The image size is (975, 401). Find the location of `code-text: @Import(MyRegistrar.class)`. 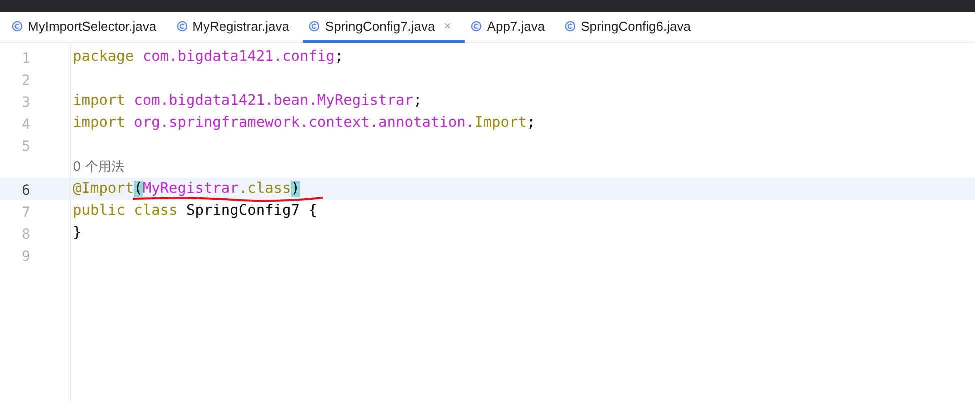

code-text: @Import(MyRegistrar.class) is located at coordinates (186, 189).